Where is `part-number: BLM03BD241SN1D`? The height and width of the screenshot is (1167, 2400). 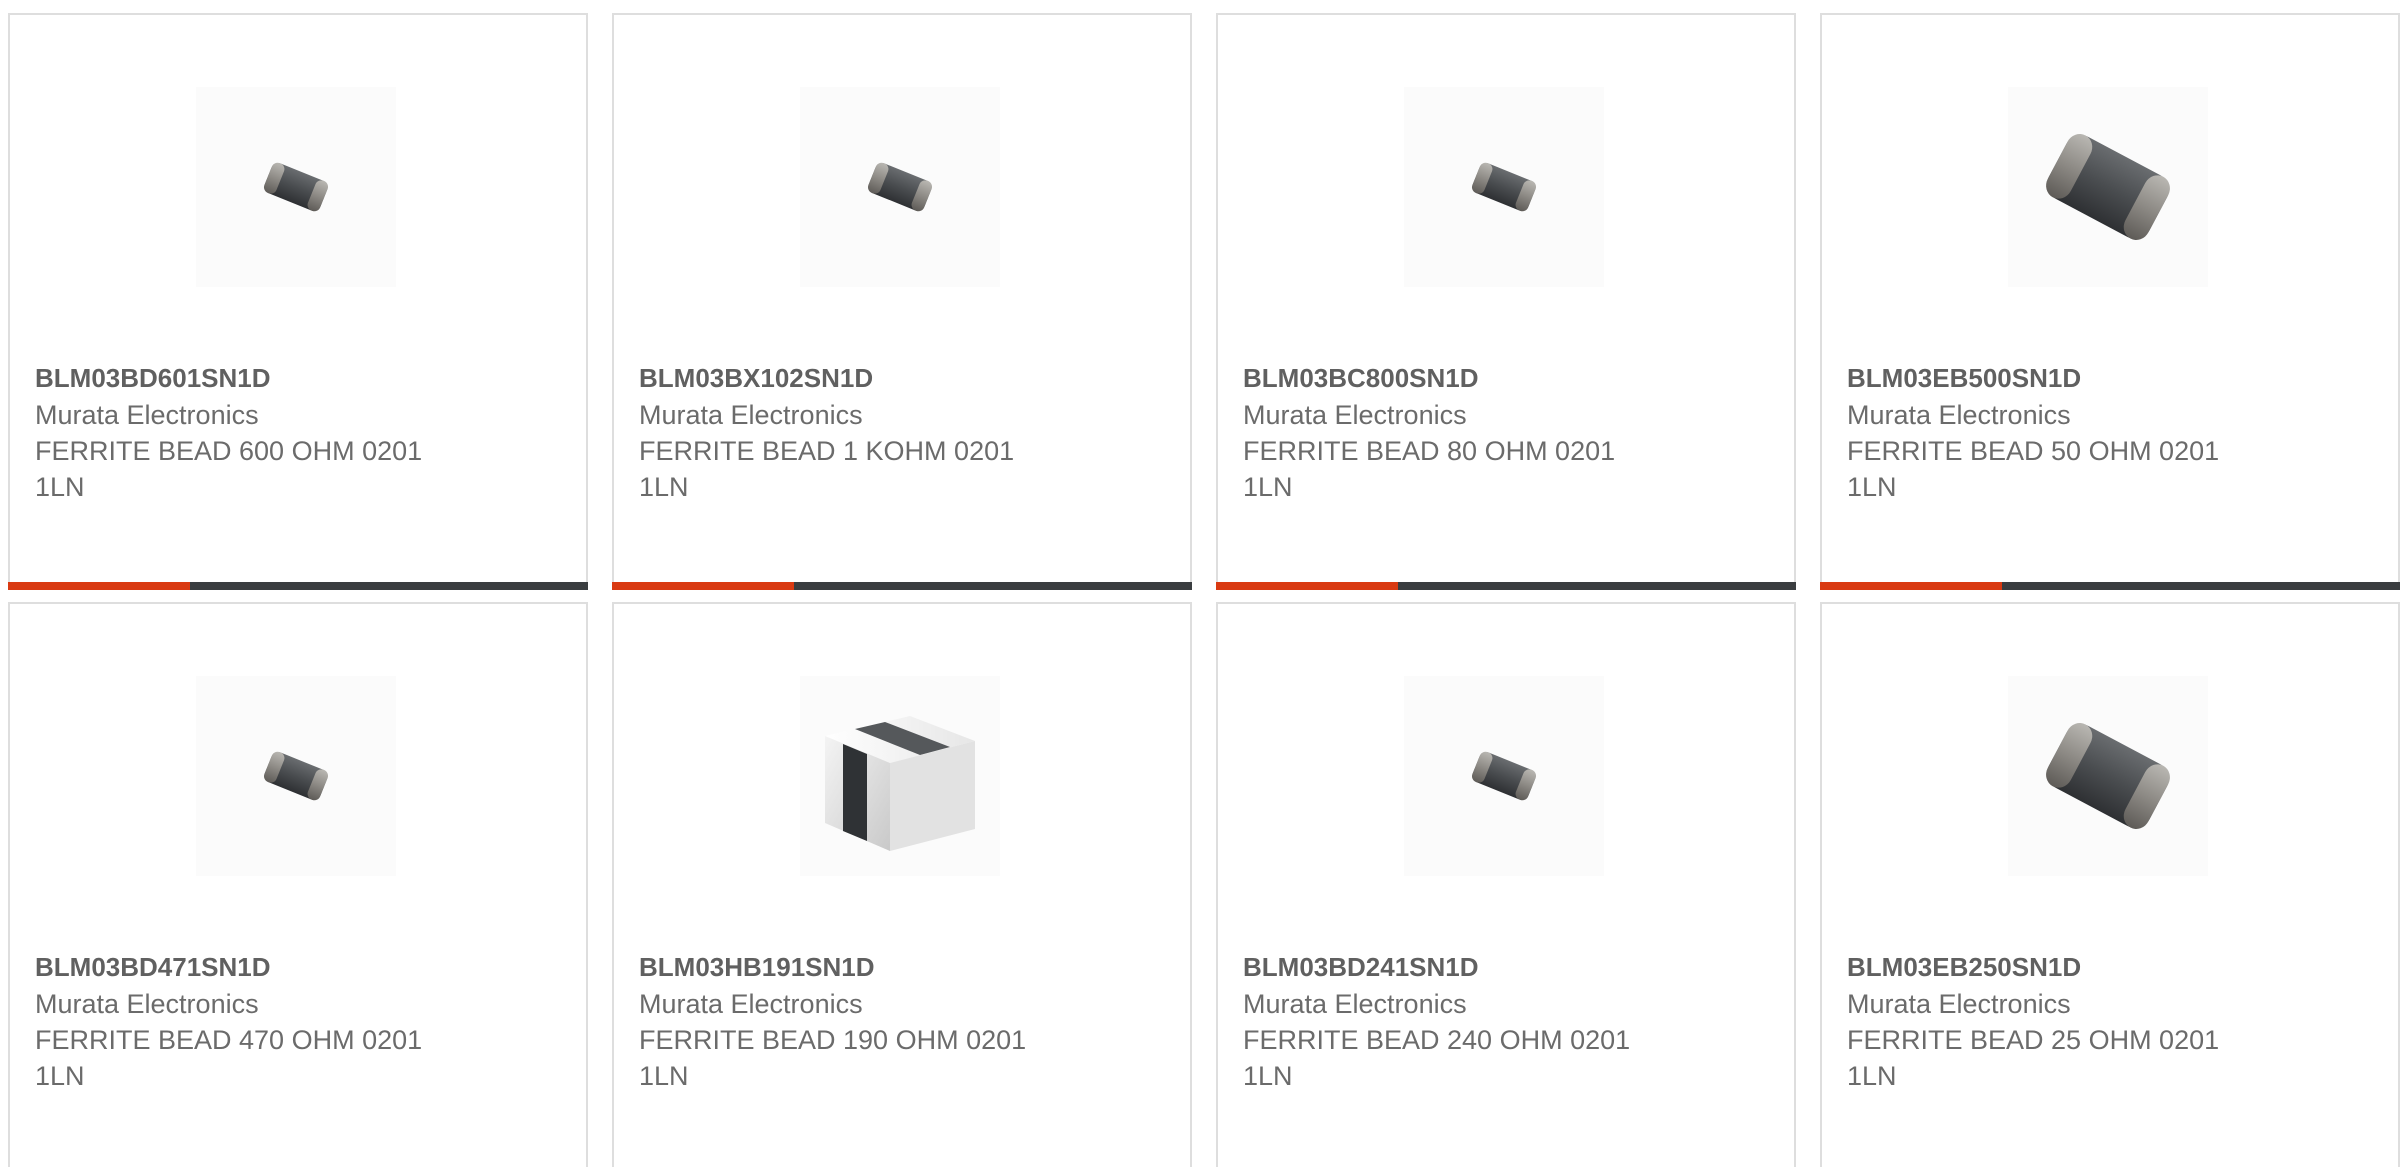
part-number: BLM03BD241SN1D is located at coordinates (1508, 967).